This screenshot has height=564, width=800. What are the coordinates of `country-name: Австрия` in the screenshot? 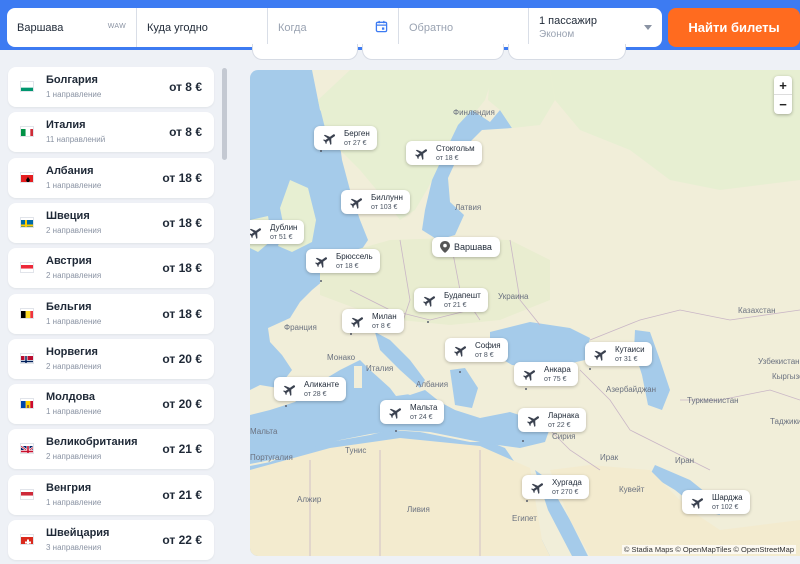 It's located at (69, 261).